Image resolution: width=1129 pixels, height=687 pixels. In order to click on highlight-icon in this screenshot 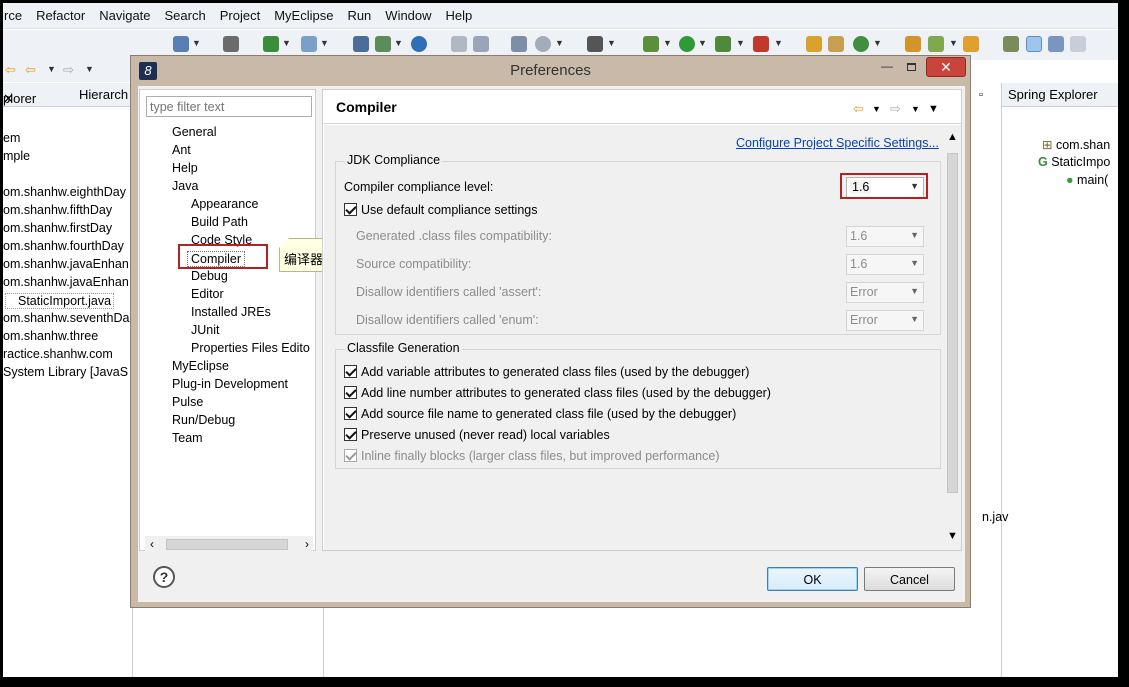, I will do `click(1034, 44)`.